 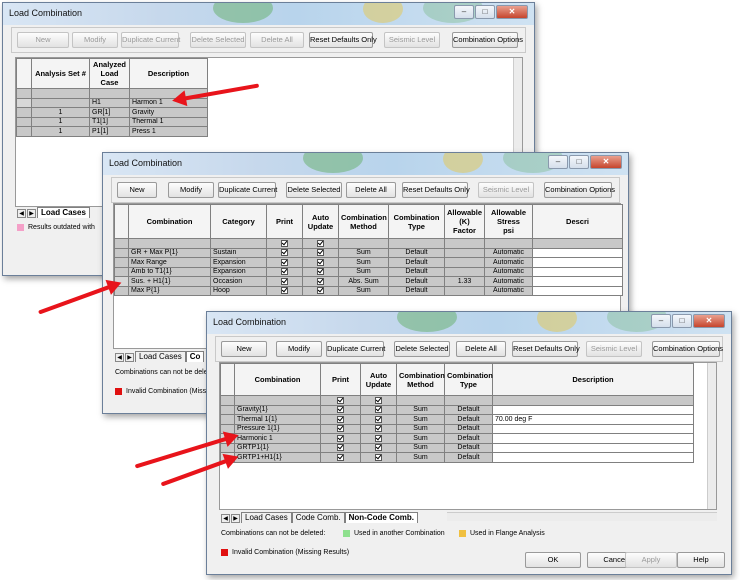 What do you see at coordinates (284, 221) in the screenshot?
I see `column-header: Print` at bounding box center [284, 221].